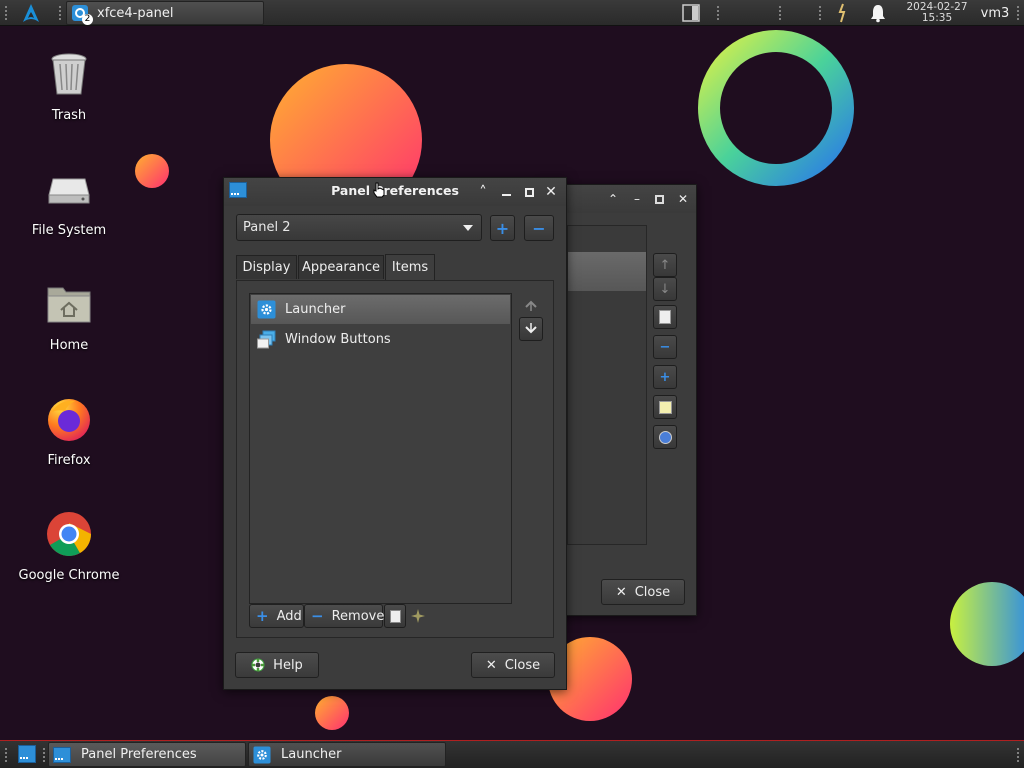 This screenshot has width=1024, height=768. What do you see at coordinates (69, 316) in the screenshot?
I see `desktop-icon-home: Home` at bounding box center [69, 316].